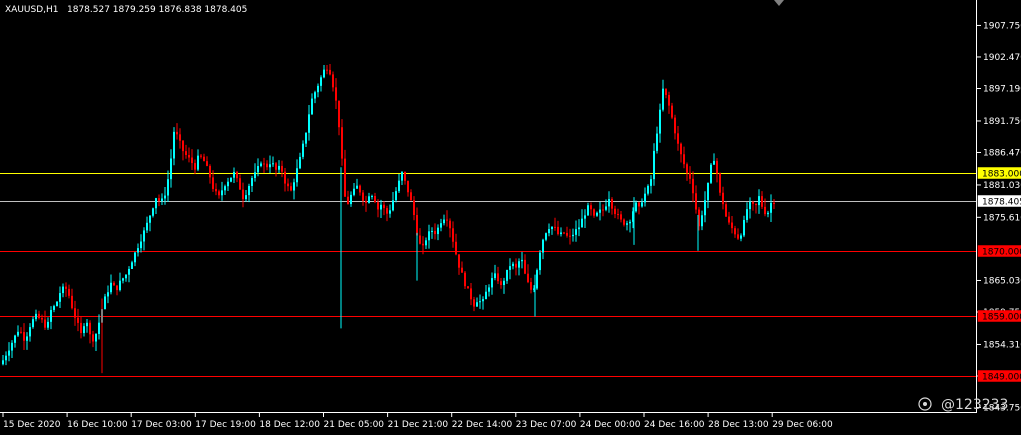 The width and height of the screenshot is (1021, 435). I want to click on price-tick-label: 1902.470, so click(1002, 58).